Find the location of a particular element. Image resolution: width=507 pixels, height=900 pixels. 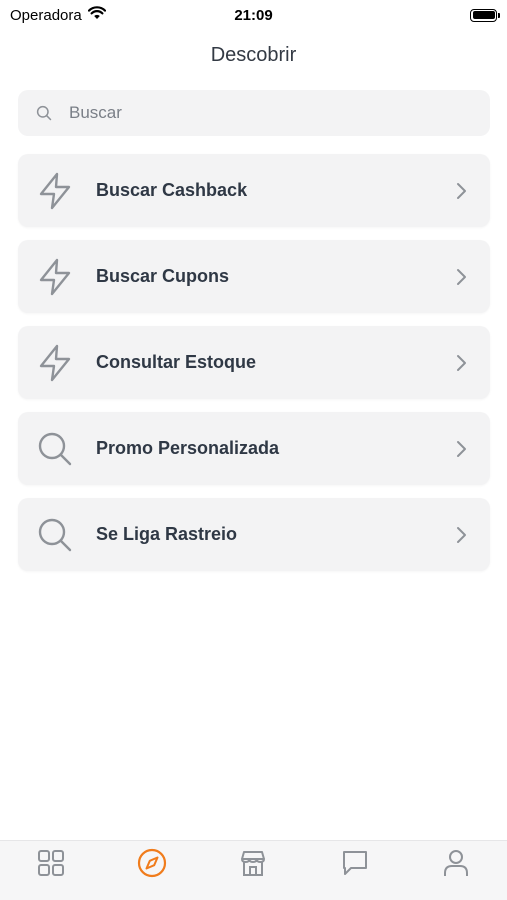

compass-icon is located at coordinates (152, 865).